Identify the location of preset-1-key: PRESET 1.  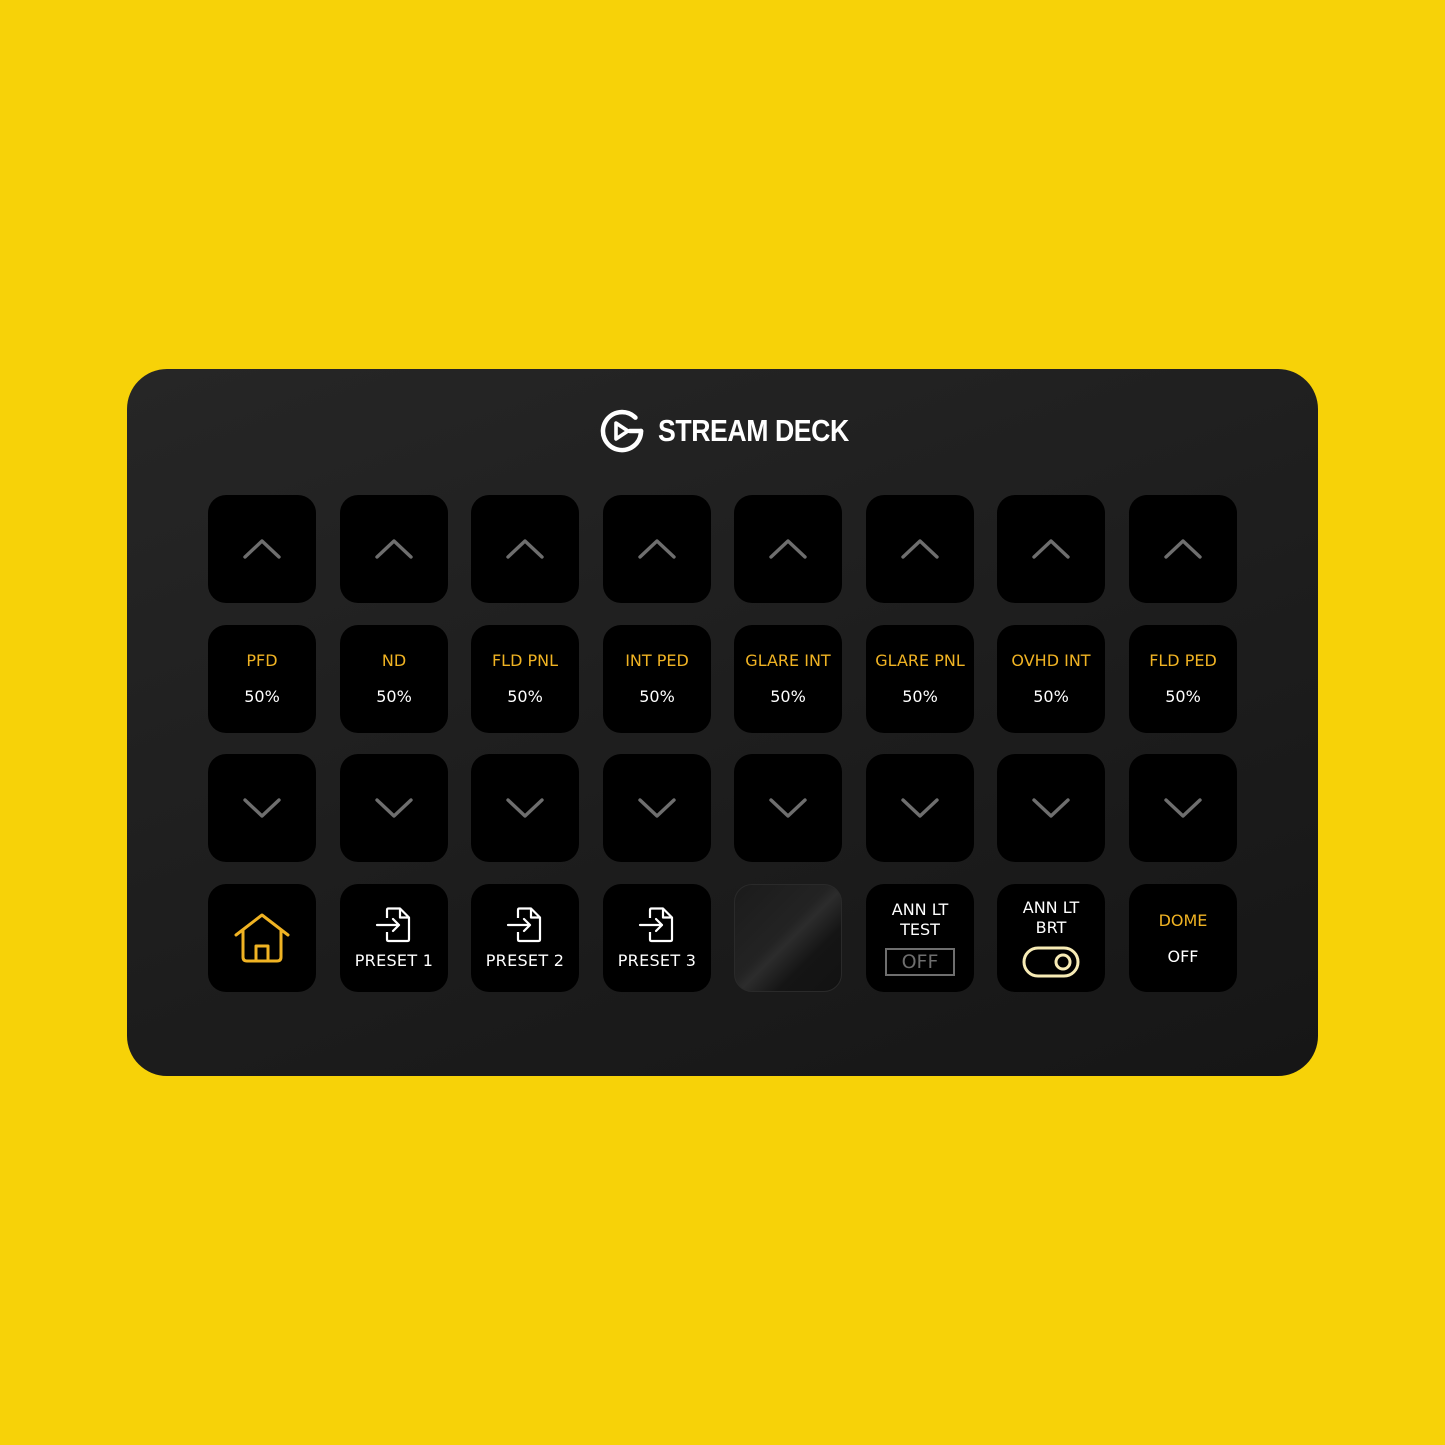
(394, 938).